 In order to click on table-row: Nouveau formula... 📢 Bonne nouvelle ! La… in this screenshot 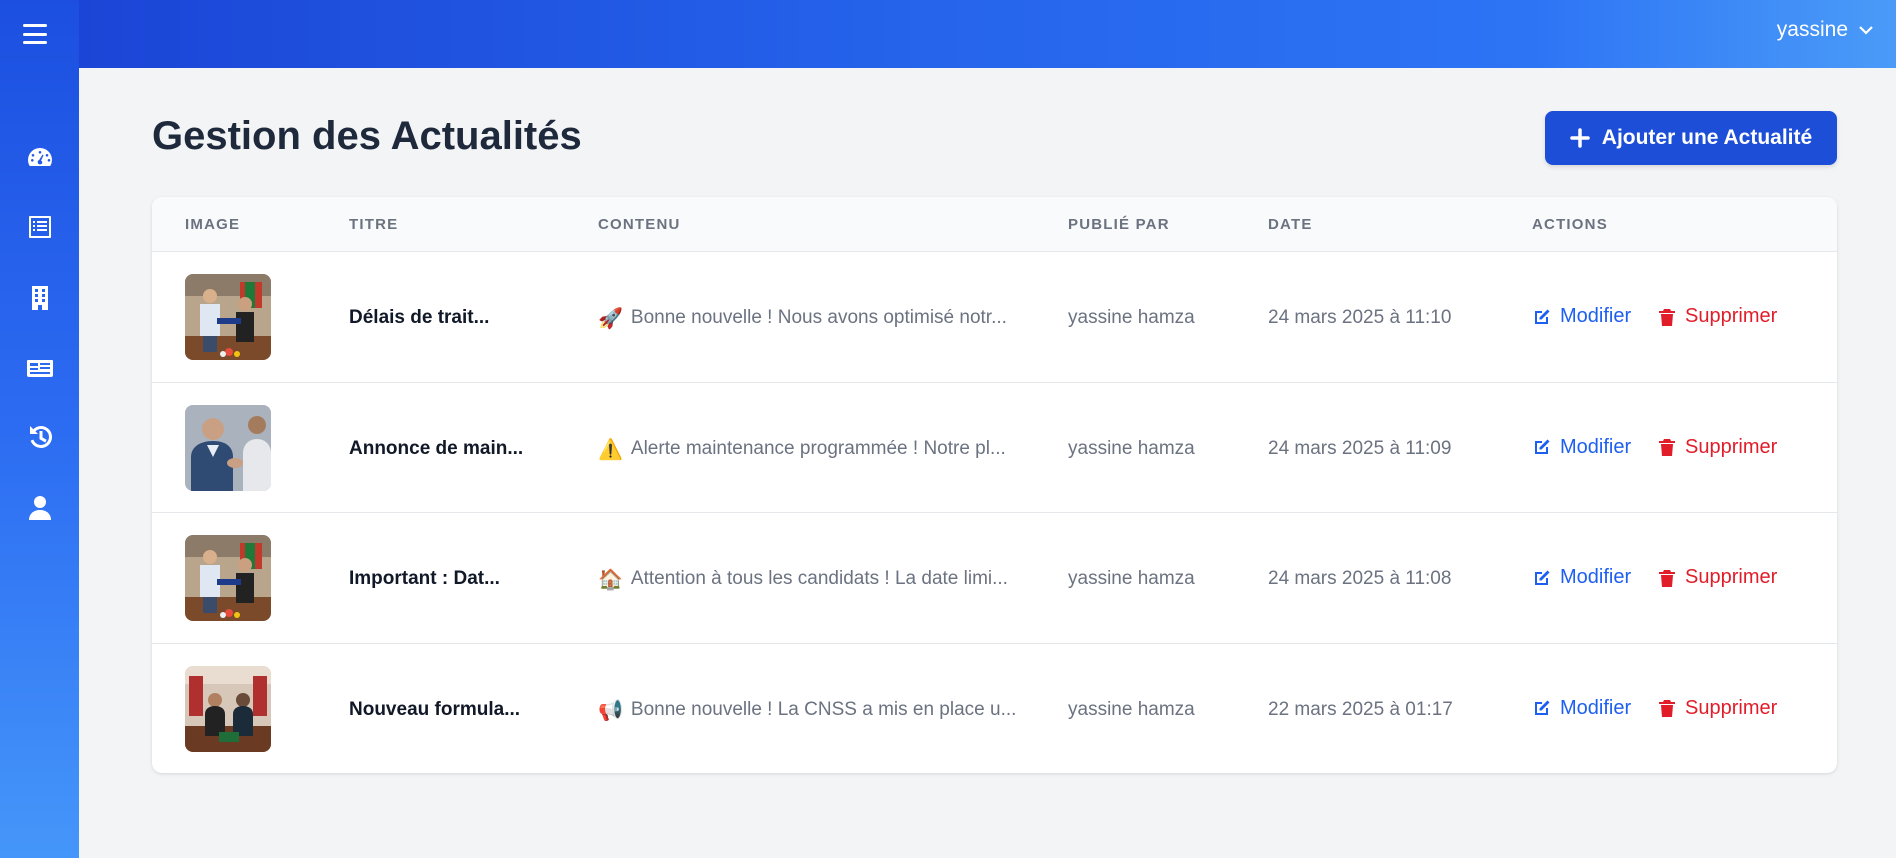, I will do `click(994, 709)`.